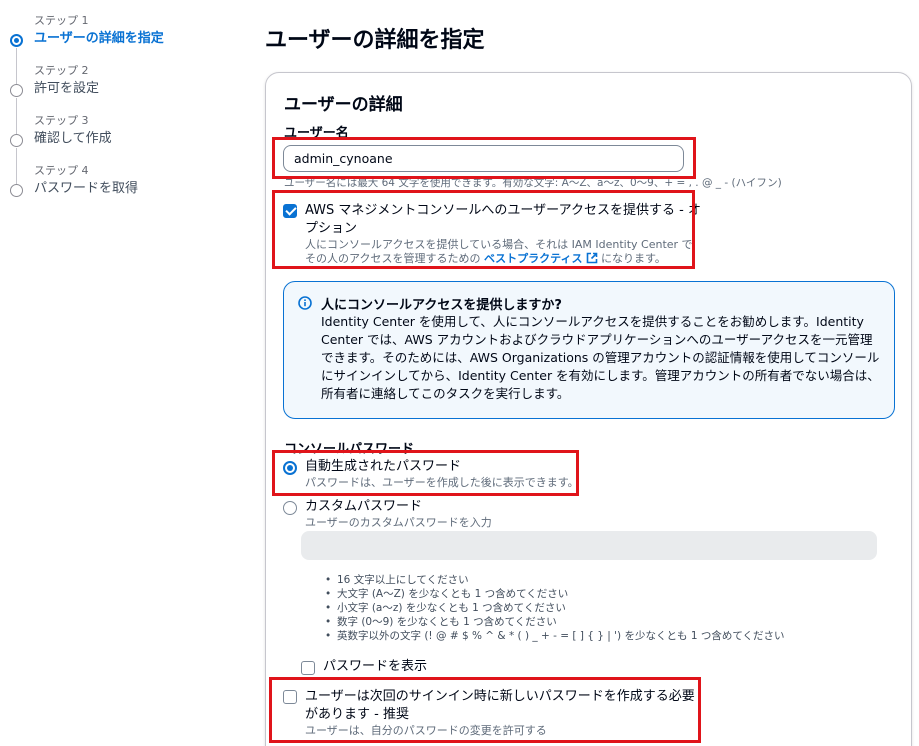 This screenshot has width=919, height=746. I want to click on desc-text: その人のアクセスを管理するための, so click(394, 258).